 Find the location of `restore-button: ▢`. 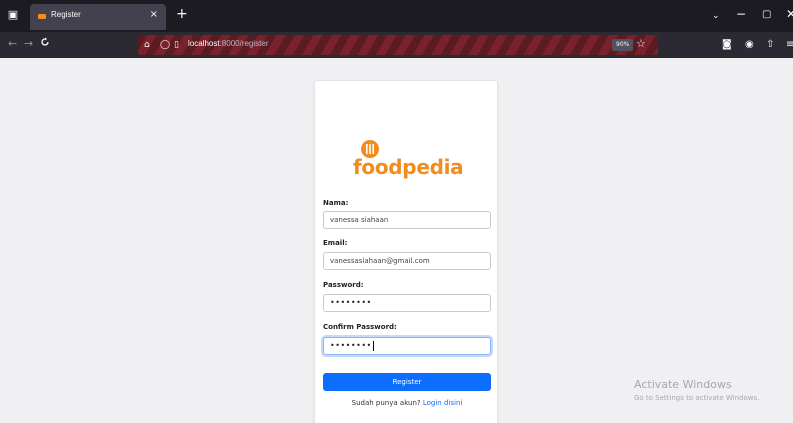

restore-button: ▢ is located at coordinates (766, 15).